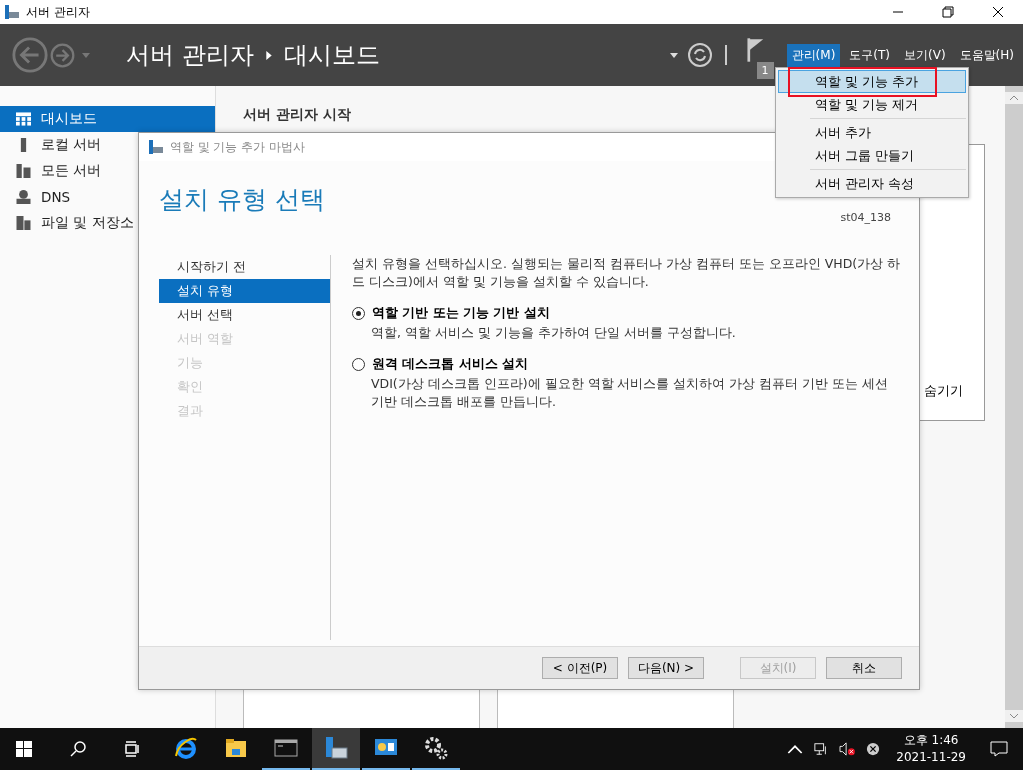 This screenshot has height=770, width=1023. Describe the element at coordinates (673, 55) in the screenshot. I see `dropdown-icon` at that location.